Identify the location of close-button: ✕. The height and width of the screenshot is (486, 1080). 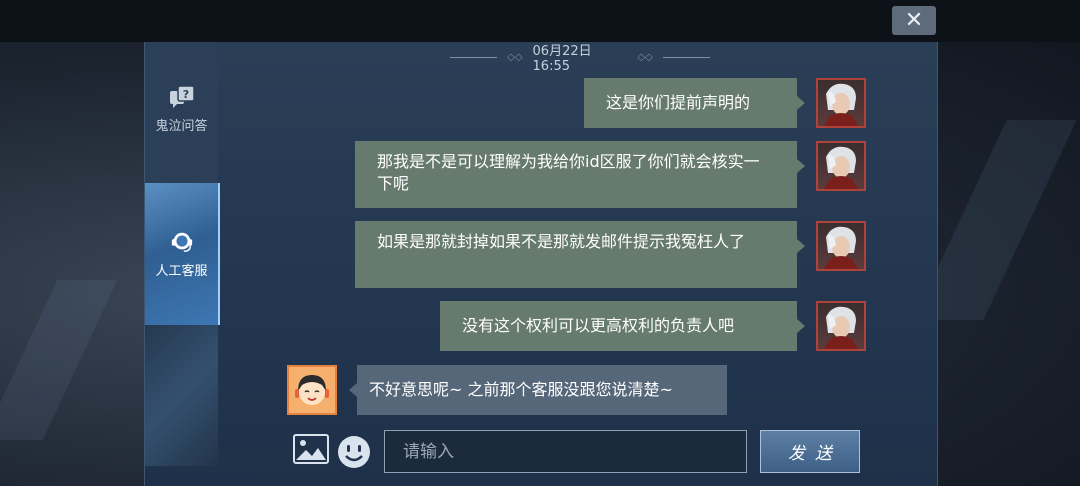
(914, 20).